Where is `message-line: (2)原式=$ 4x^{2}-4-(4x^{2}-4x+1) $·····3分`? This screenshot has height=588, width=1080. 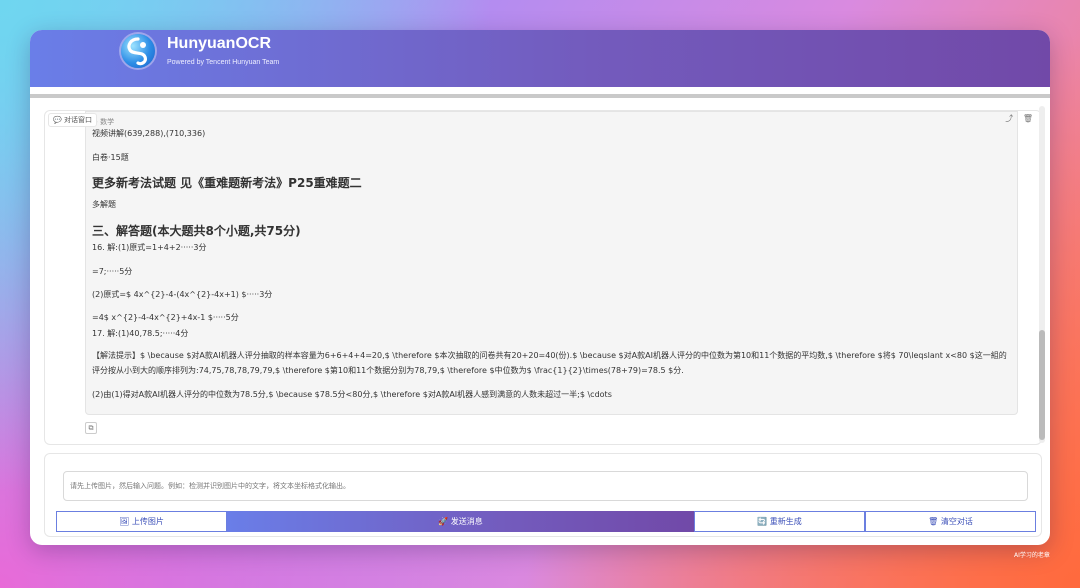
message-line: (2)原式=$ 4x^{2}-4-(4x^{2}-4x+1) $·····3分 is located at coordinates (182, 294).